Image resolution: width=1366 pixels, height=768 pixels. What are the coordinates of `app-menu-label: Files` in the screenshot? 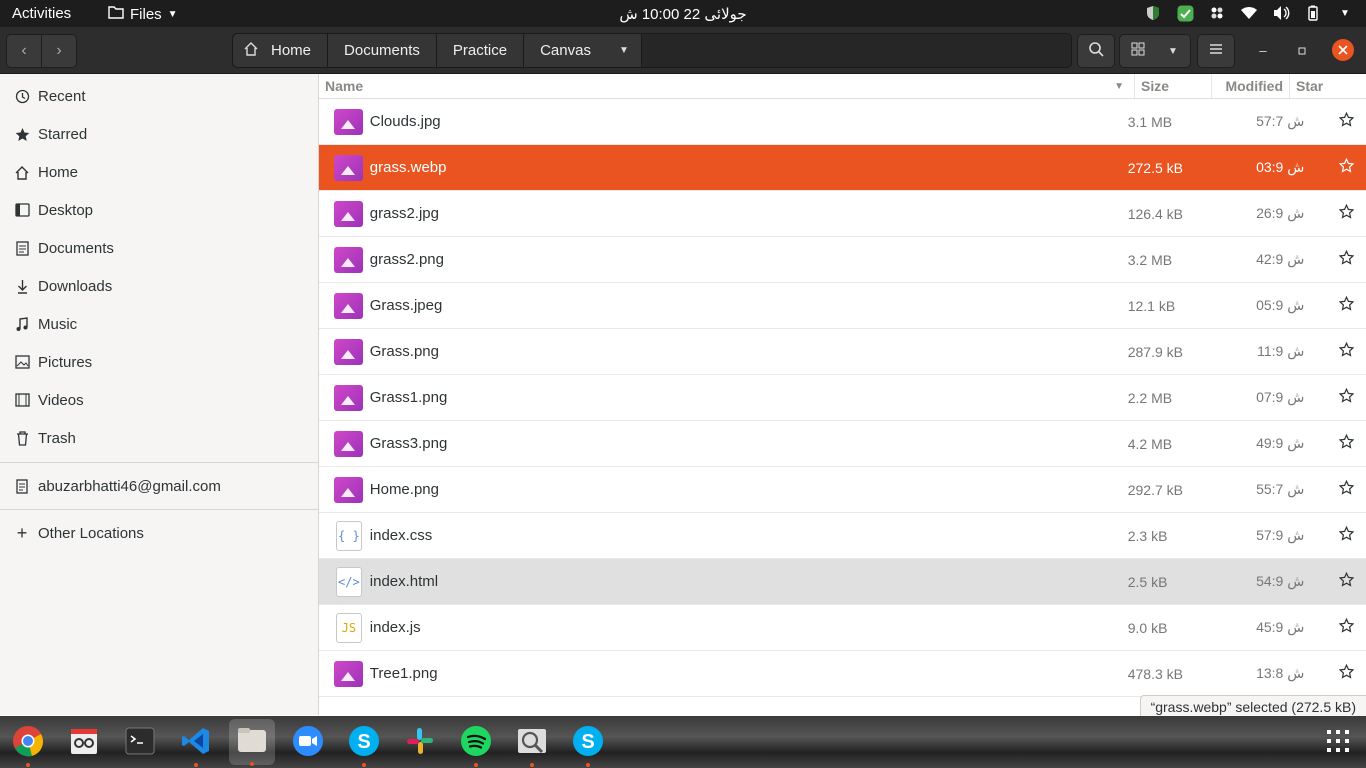 It's located at (146, 14).